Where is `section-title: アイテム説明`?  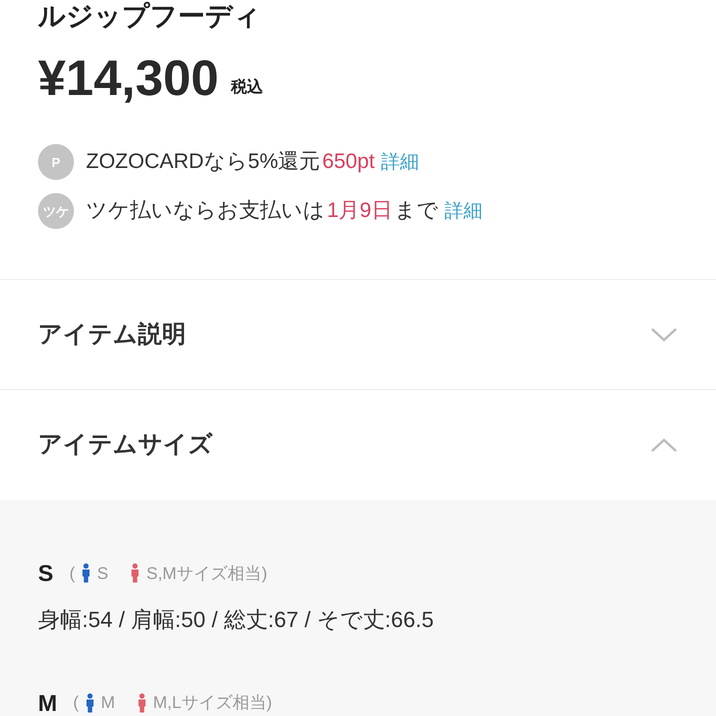
section-title: アイテム説明 is located at coordinates (112, 335).